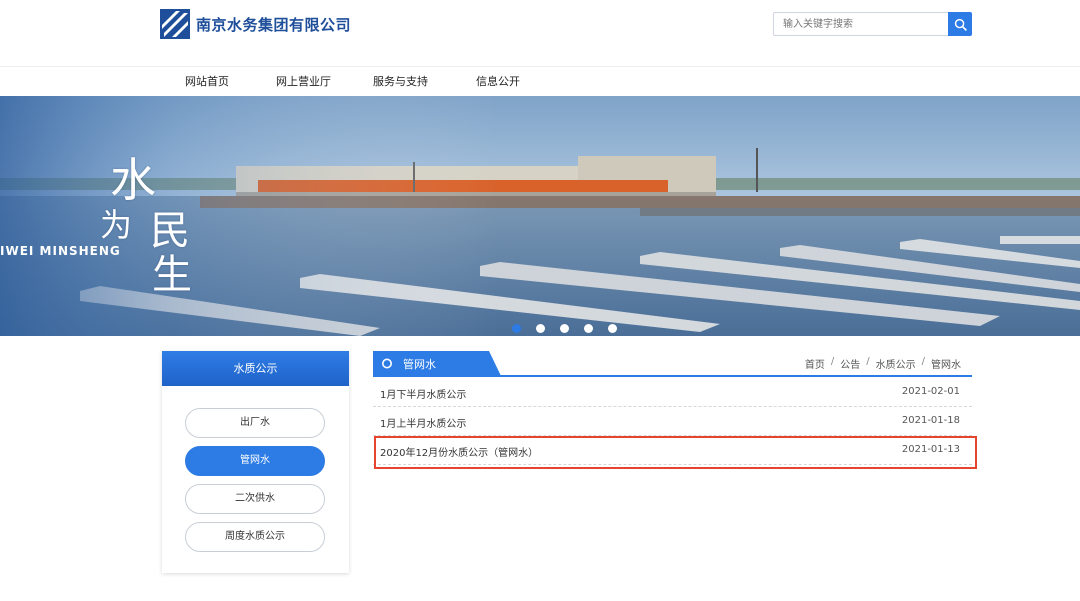 The width and height of the screenshot is (1080, 601). I want to click on sidebar-item-pipe-network-water: 管网水, so click(255, 461).